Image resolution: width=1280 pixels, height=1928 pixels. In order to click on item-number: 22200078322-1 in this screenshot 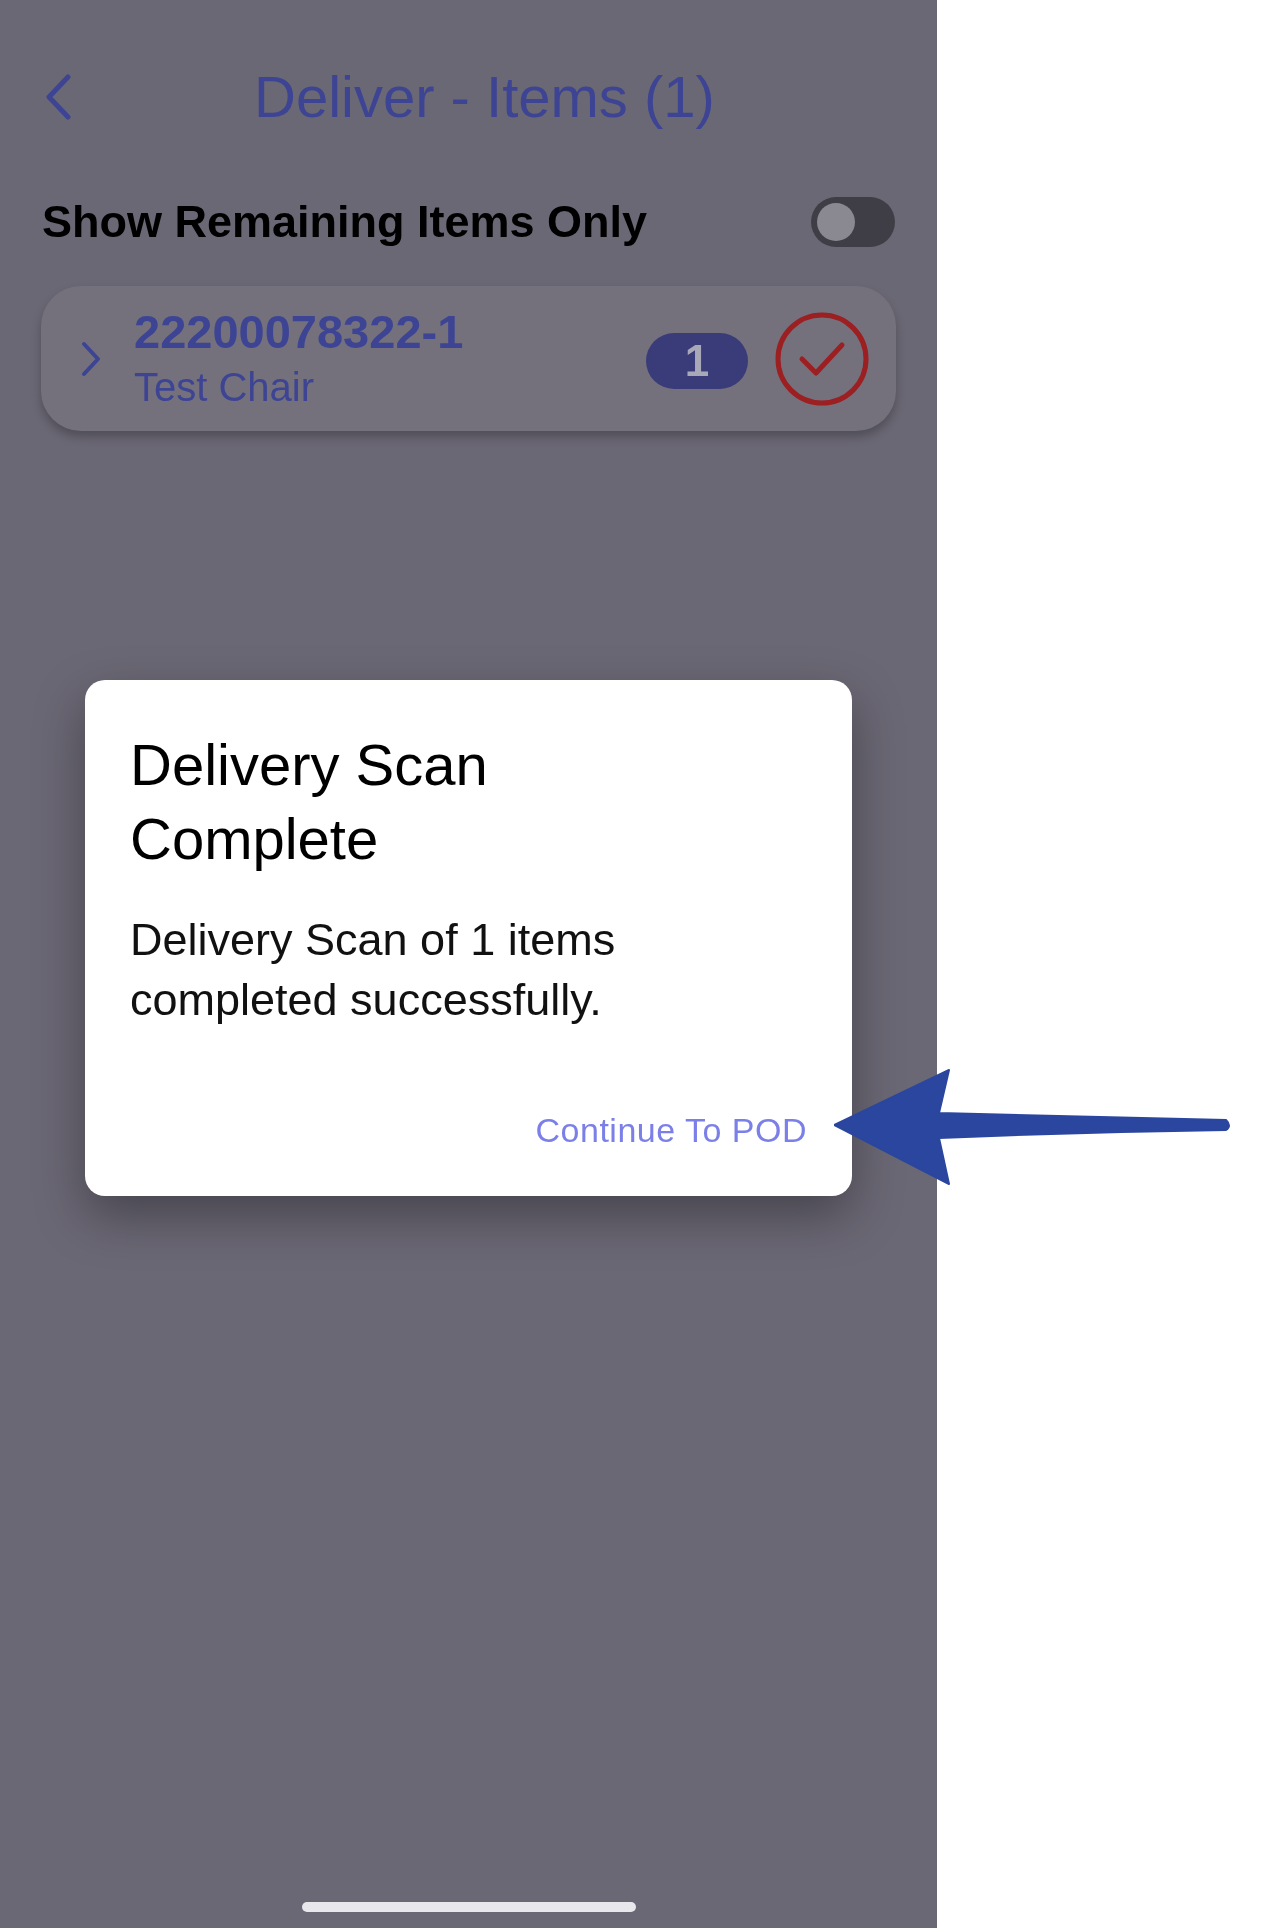, I will do `click(299, 331)`.